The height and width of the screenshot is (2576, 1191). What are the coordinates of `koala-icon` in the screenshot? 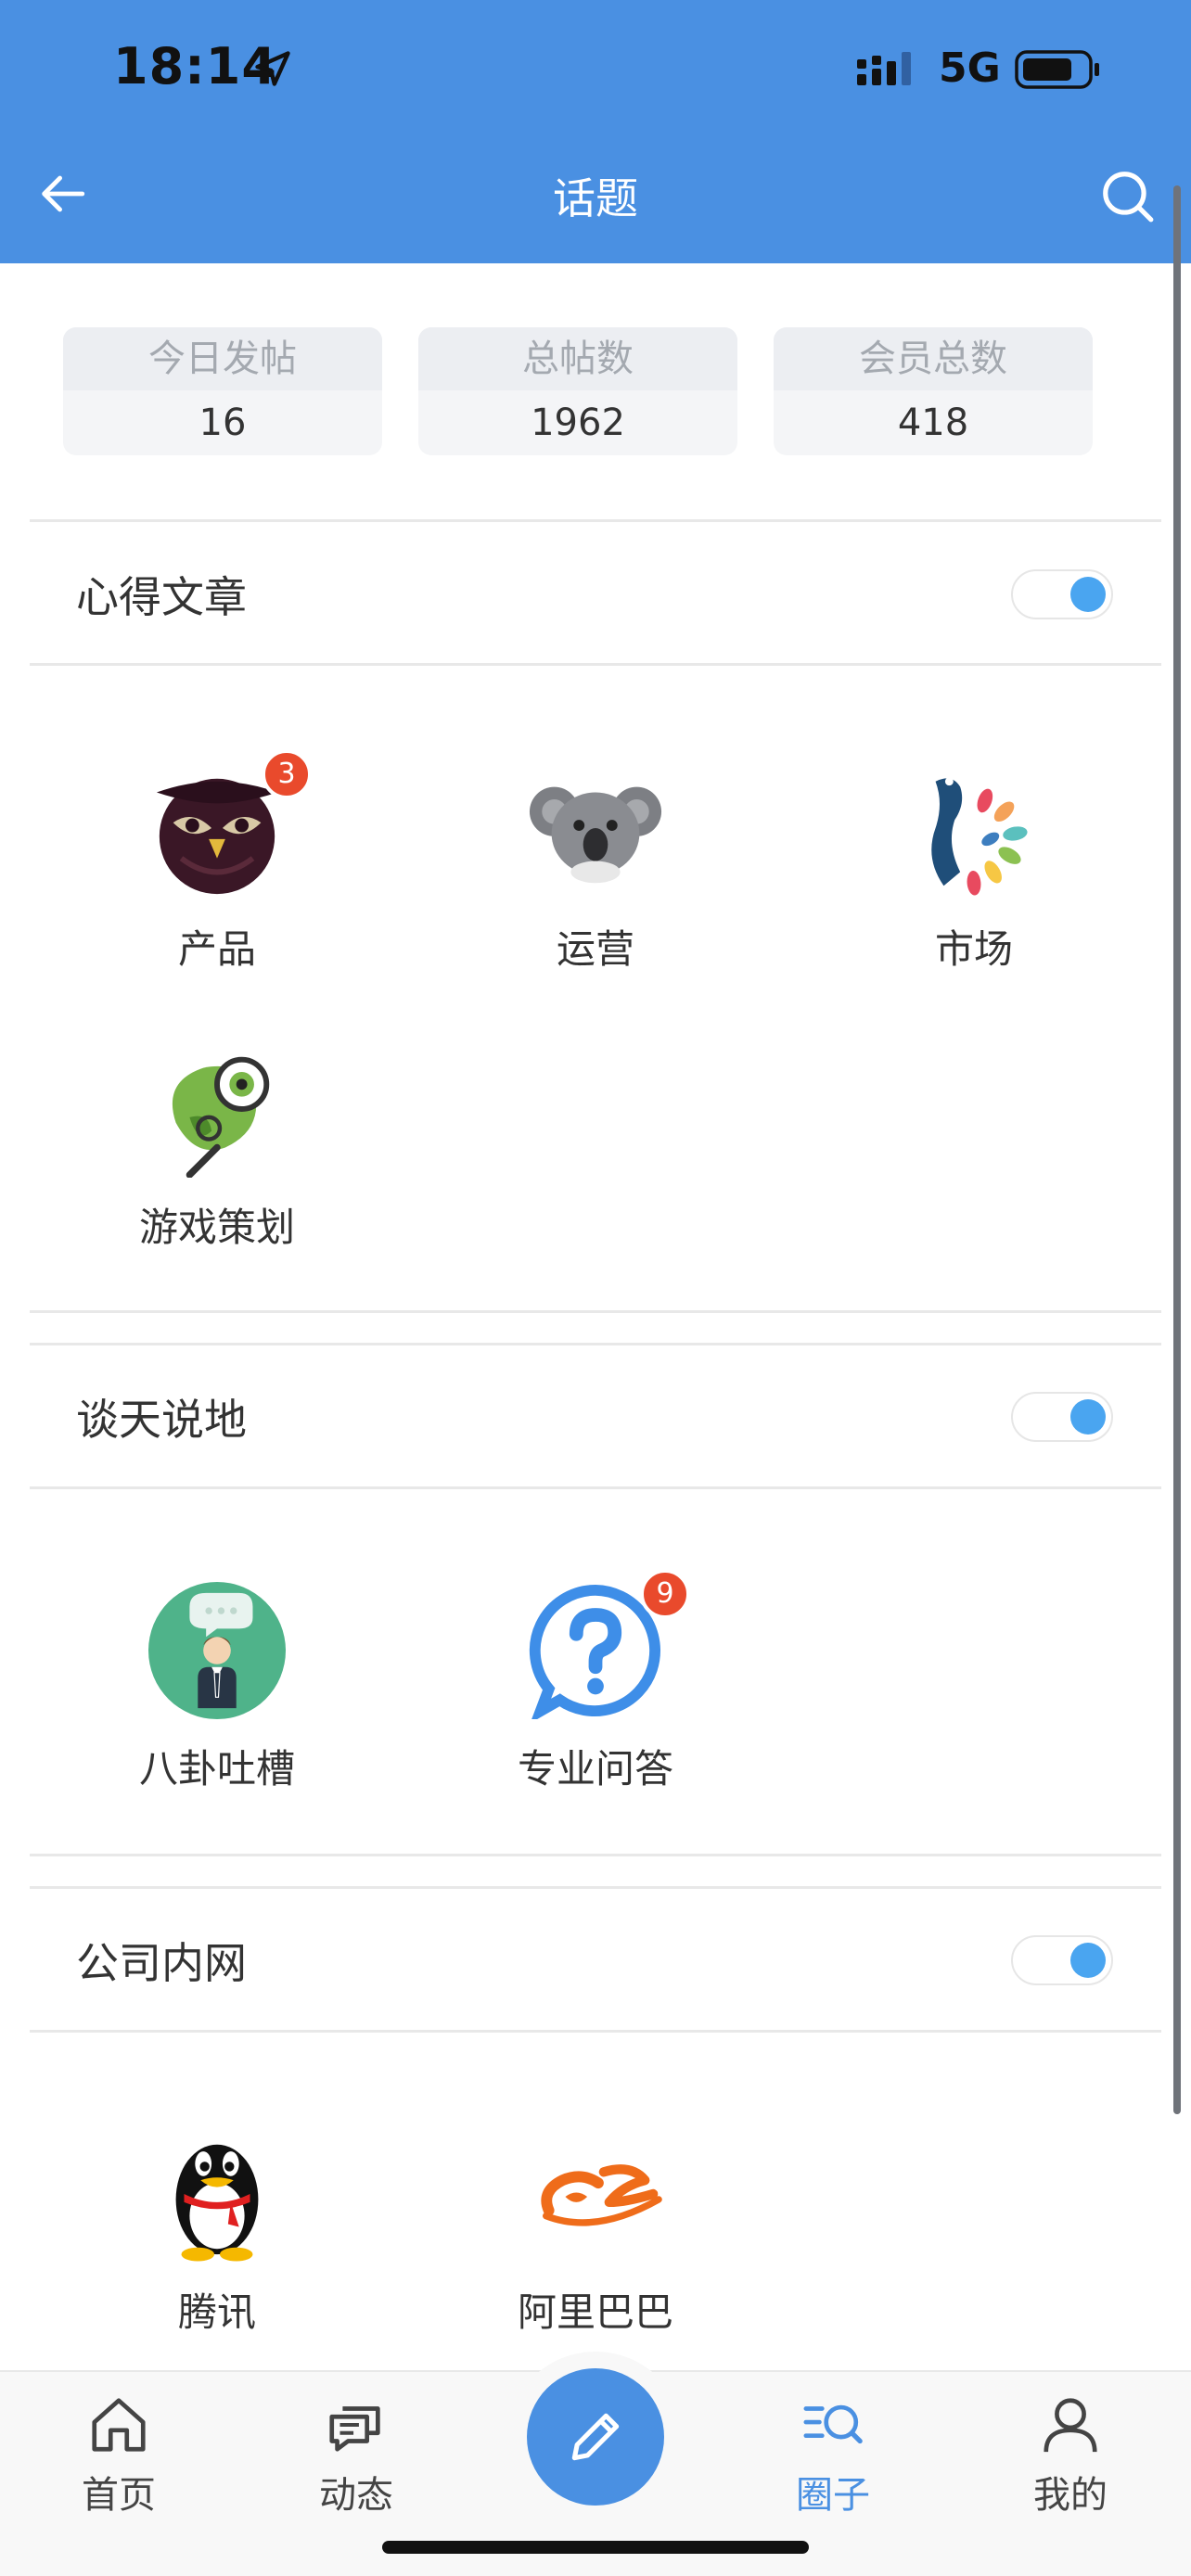 It's located at (595, 835).